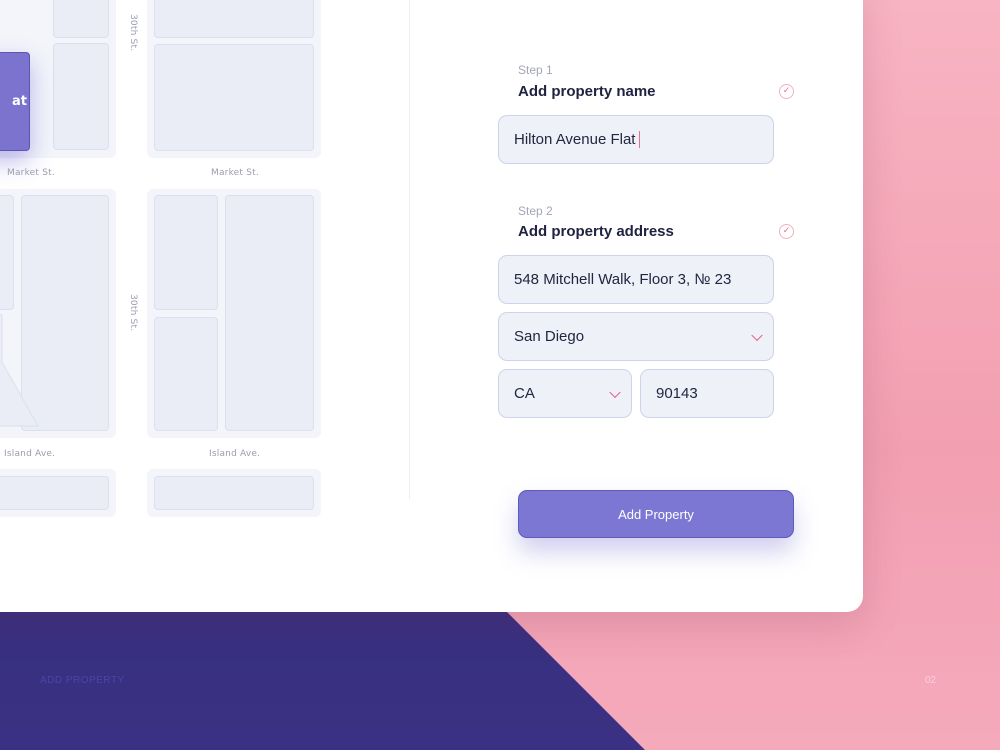  I want to click on zip-value: 90143, so click(677, 393).